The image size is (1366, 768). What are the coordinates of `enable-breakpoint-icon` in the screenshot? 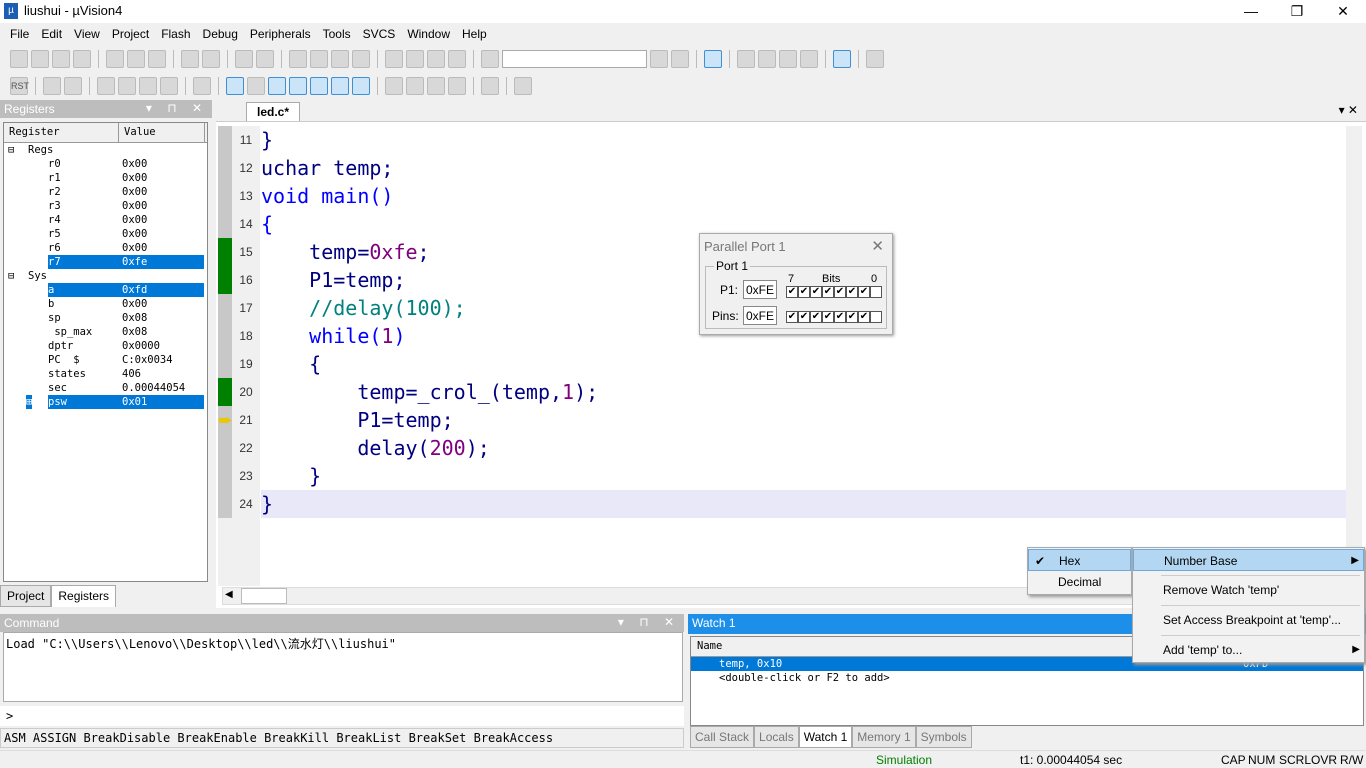 It's located at (767, 59).